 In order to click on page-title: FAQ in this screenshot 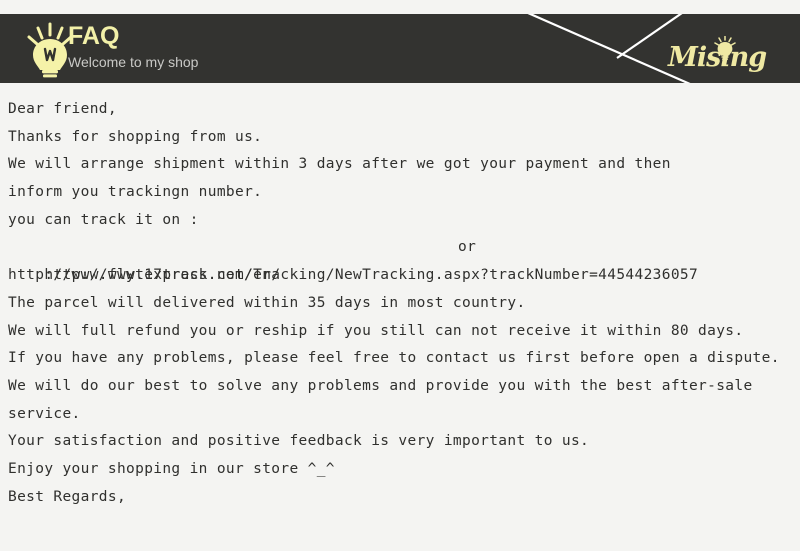, I will do `click(94, 36)`.